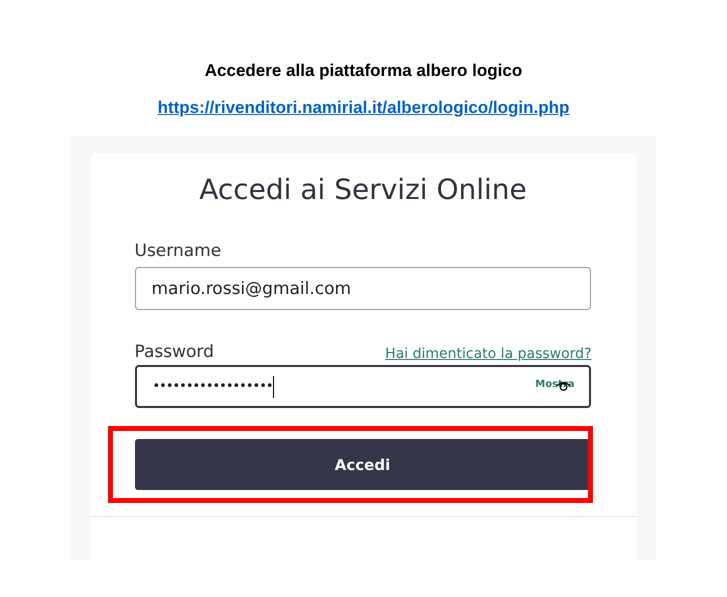 The height and width of the screenshot is (597, 727). I want to click on field-label: Username, so click(178, 251).